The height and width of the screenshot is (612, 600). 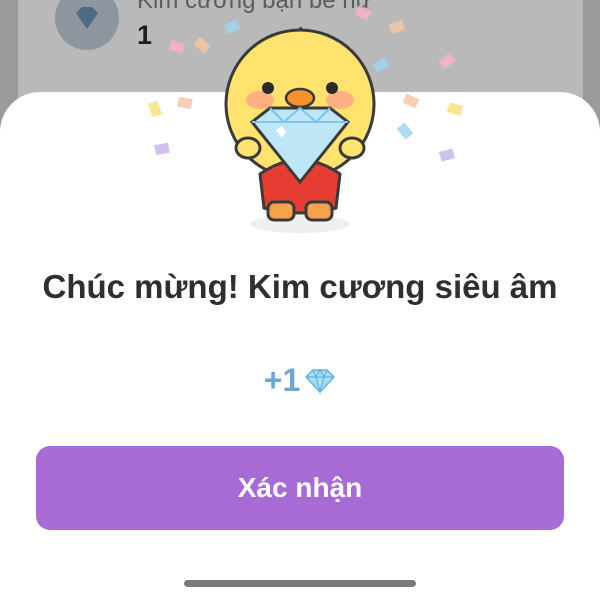 I want to click on confirm-button: Xác nhận, so click(x=300, y=488).